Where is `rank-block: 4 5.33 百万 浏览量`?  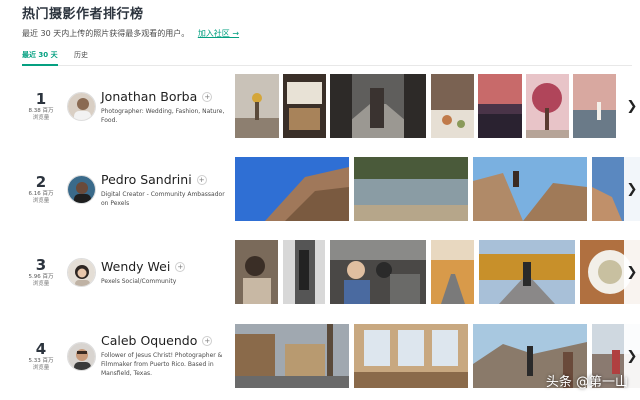
rank-block: 4 5.33 百万 浏览量 is located at coordinates (41, 356).